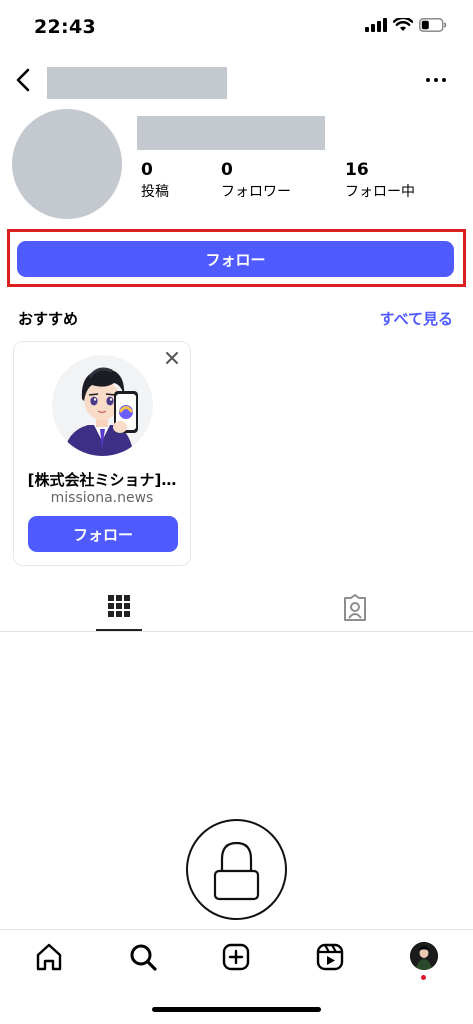 The image size is (473, 1024). What do you see at coordinates (65, 27) in the screenshot?
I see `status-time: 22:43` at bounding box center [65, 27].